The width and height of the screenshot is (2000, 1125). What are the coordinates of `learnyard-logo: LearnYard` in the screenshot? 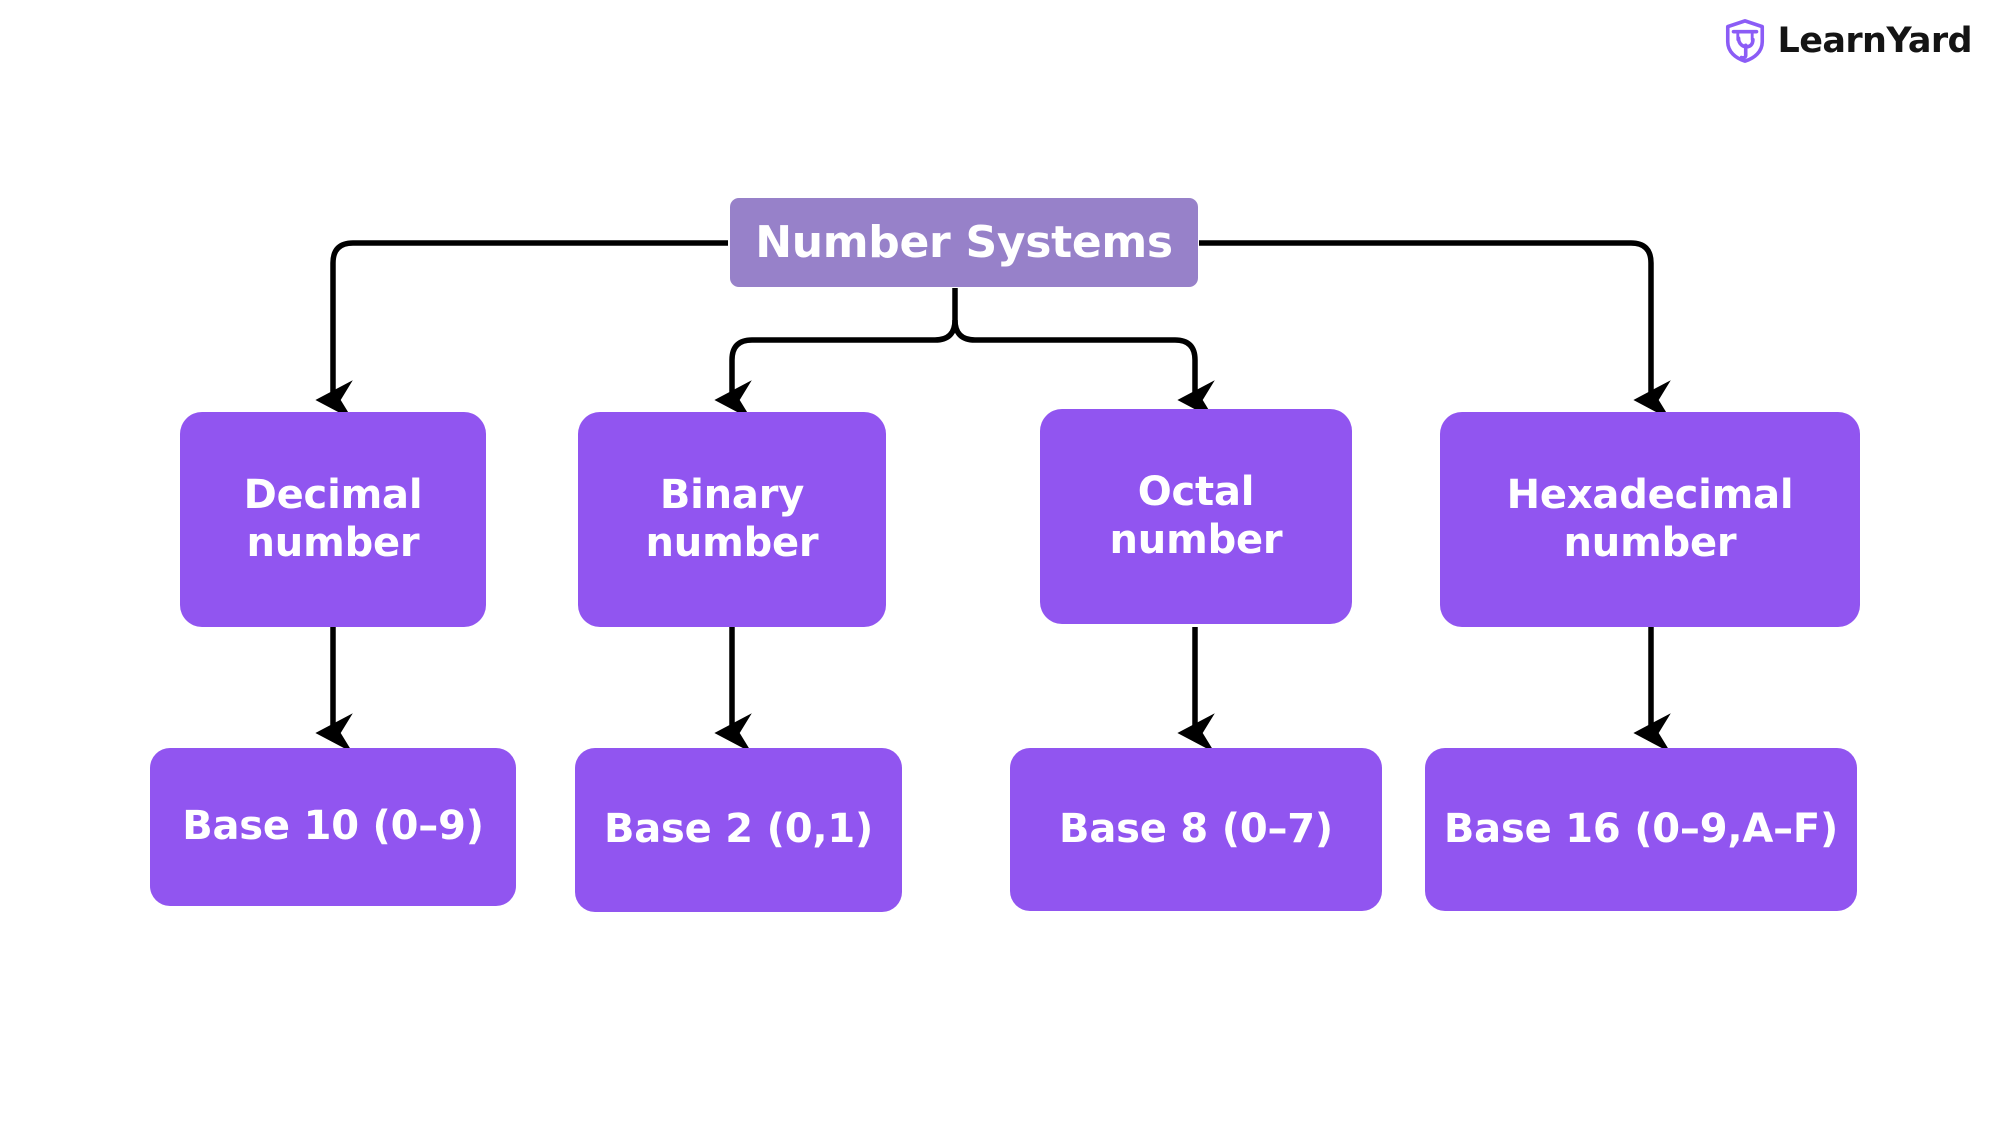 It's located at (1847, 41).